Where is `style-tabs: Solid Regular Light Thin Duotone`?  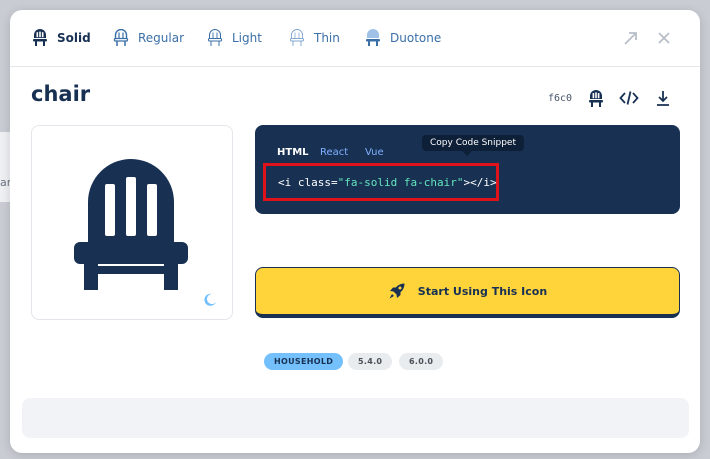 style-tabs: Solid Regular Light Thin Duotone is located at coordinates (355, 38).